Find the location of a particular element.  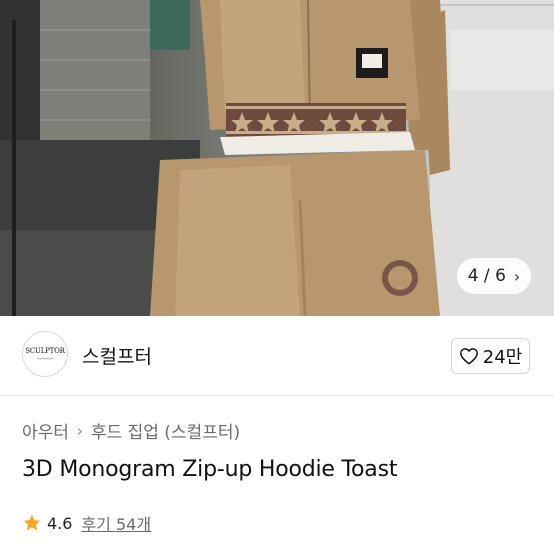

heart-outline-icon is located at coordinates (468, 356).